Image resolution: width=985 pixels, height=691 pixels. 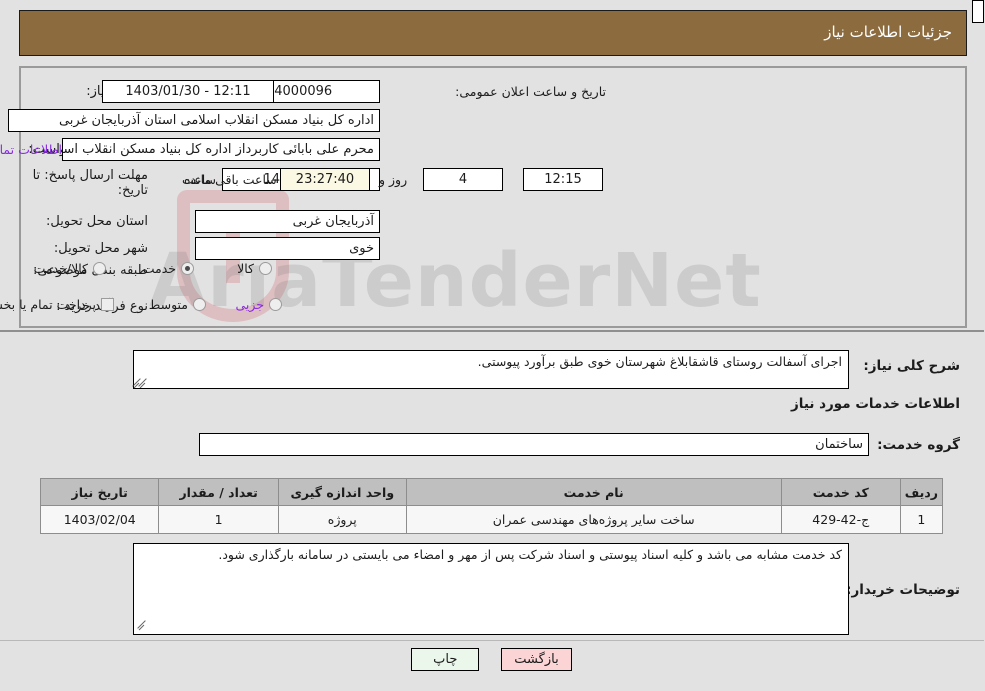 I want to click on col-unit: واحد اندازه گیری, so click(x=343, y=492).